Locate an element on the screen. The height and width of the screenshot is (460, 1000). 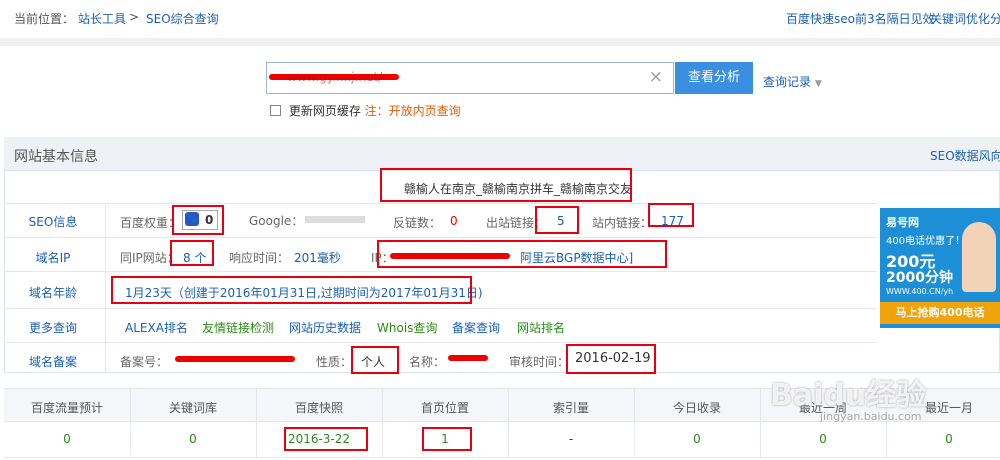
seo-trend-link: SEO数据风向 is located at coordinates (965, 155).